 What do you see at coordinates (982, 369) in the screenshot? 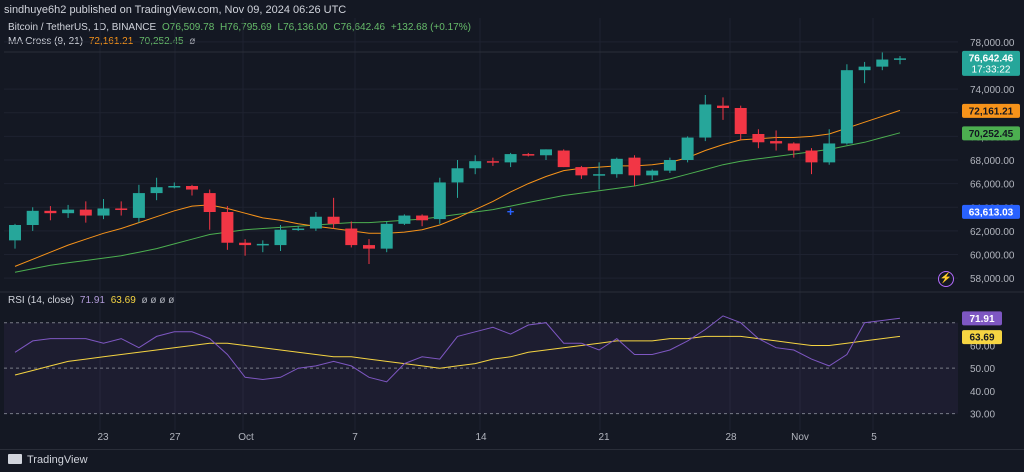
I see `rsi-tick-label: 50.00` at bounding box center [982, 369].